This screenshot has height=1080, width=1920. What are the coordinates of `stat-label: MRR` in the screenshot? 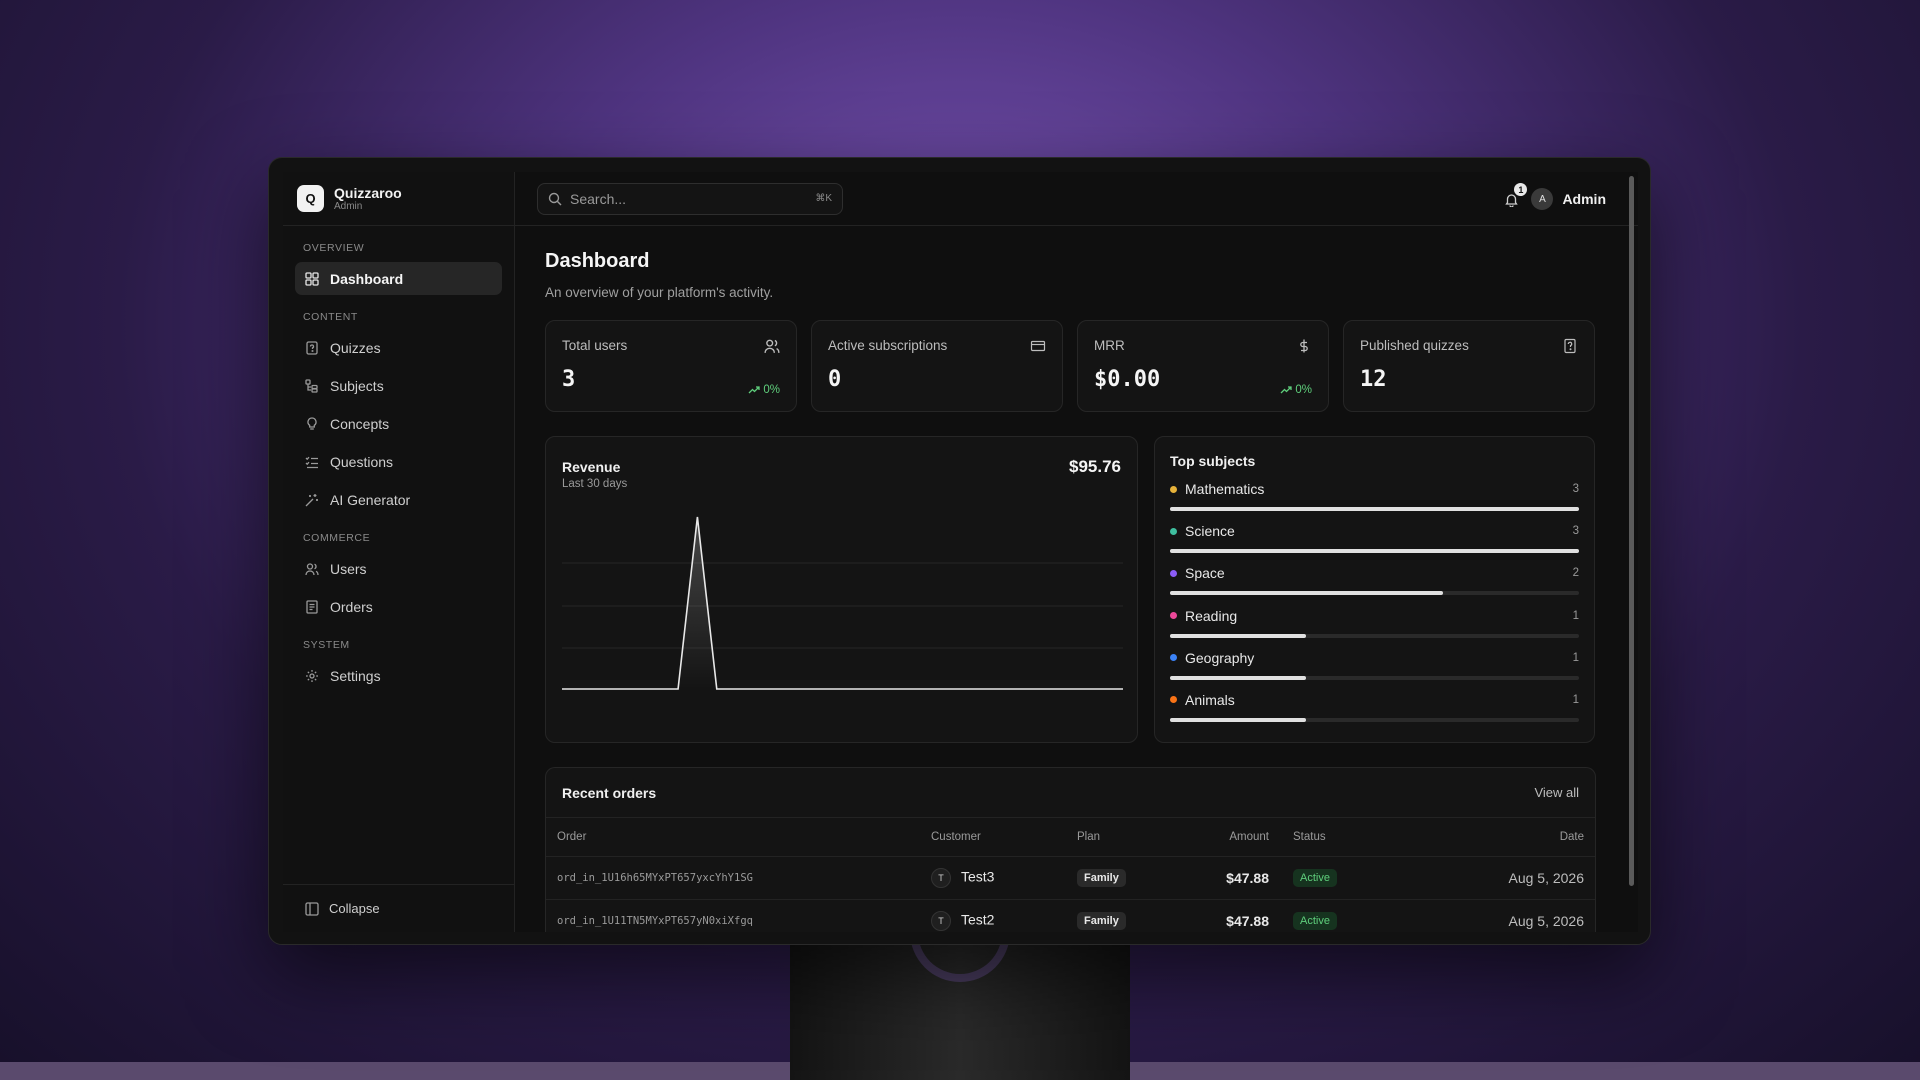 It's located at (1109, 345).